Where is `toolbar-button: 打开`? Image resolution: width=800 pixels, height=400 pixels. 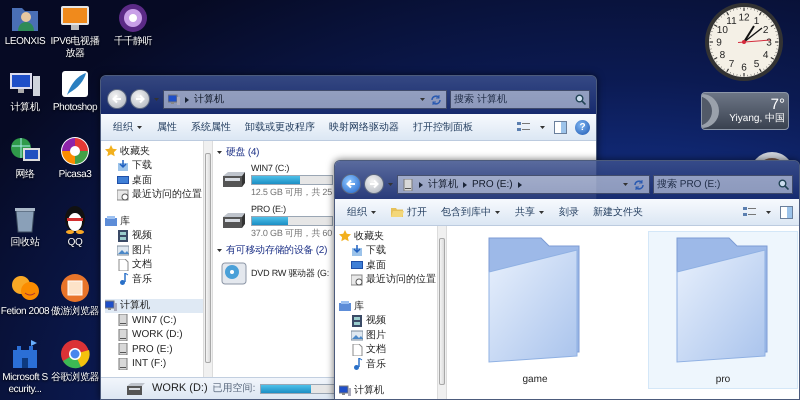
toolbar-button: 打开 is located at coordinates (409, 212).